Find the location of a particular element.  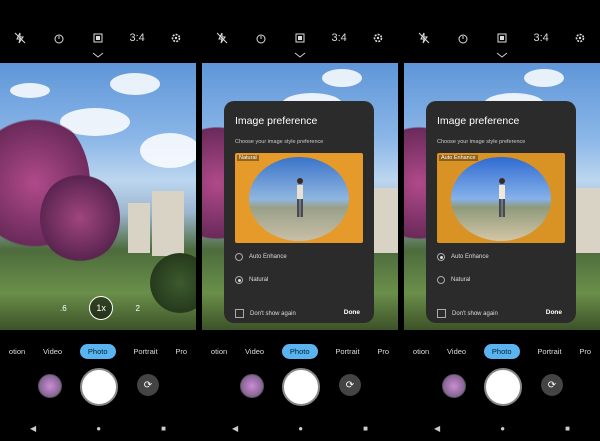

zoom-2x: 2 is located at coordinates (138, 308).